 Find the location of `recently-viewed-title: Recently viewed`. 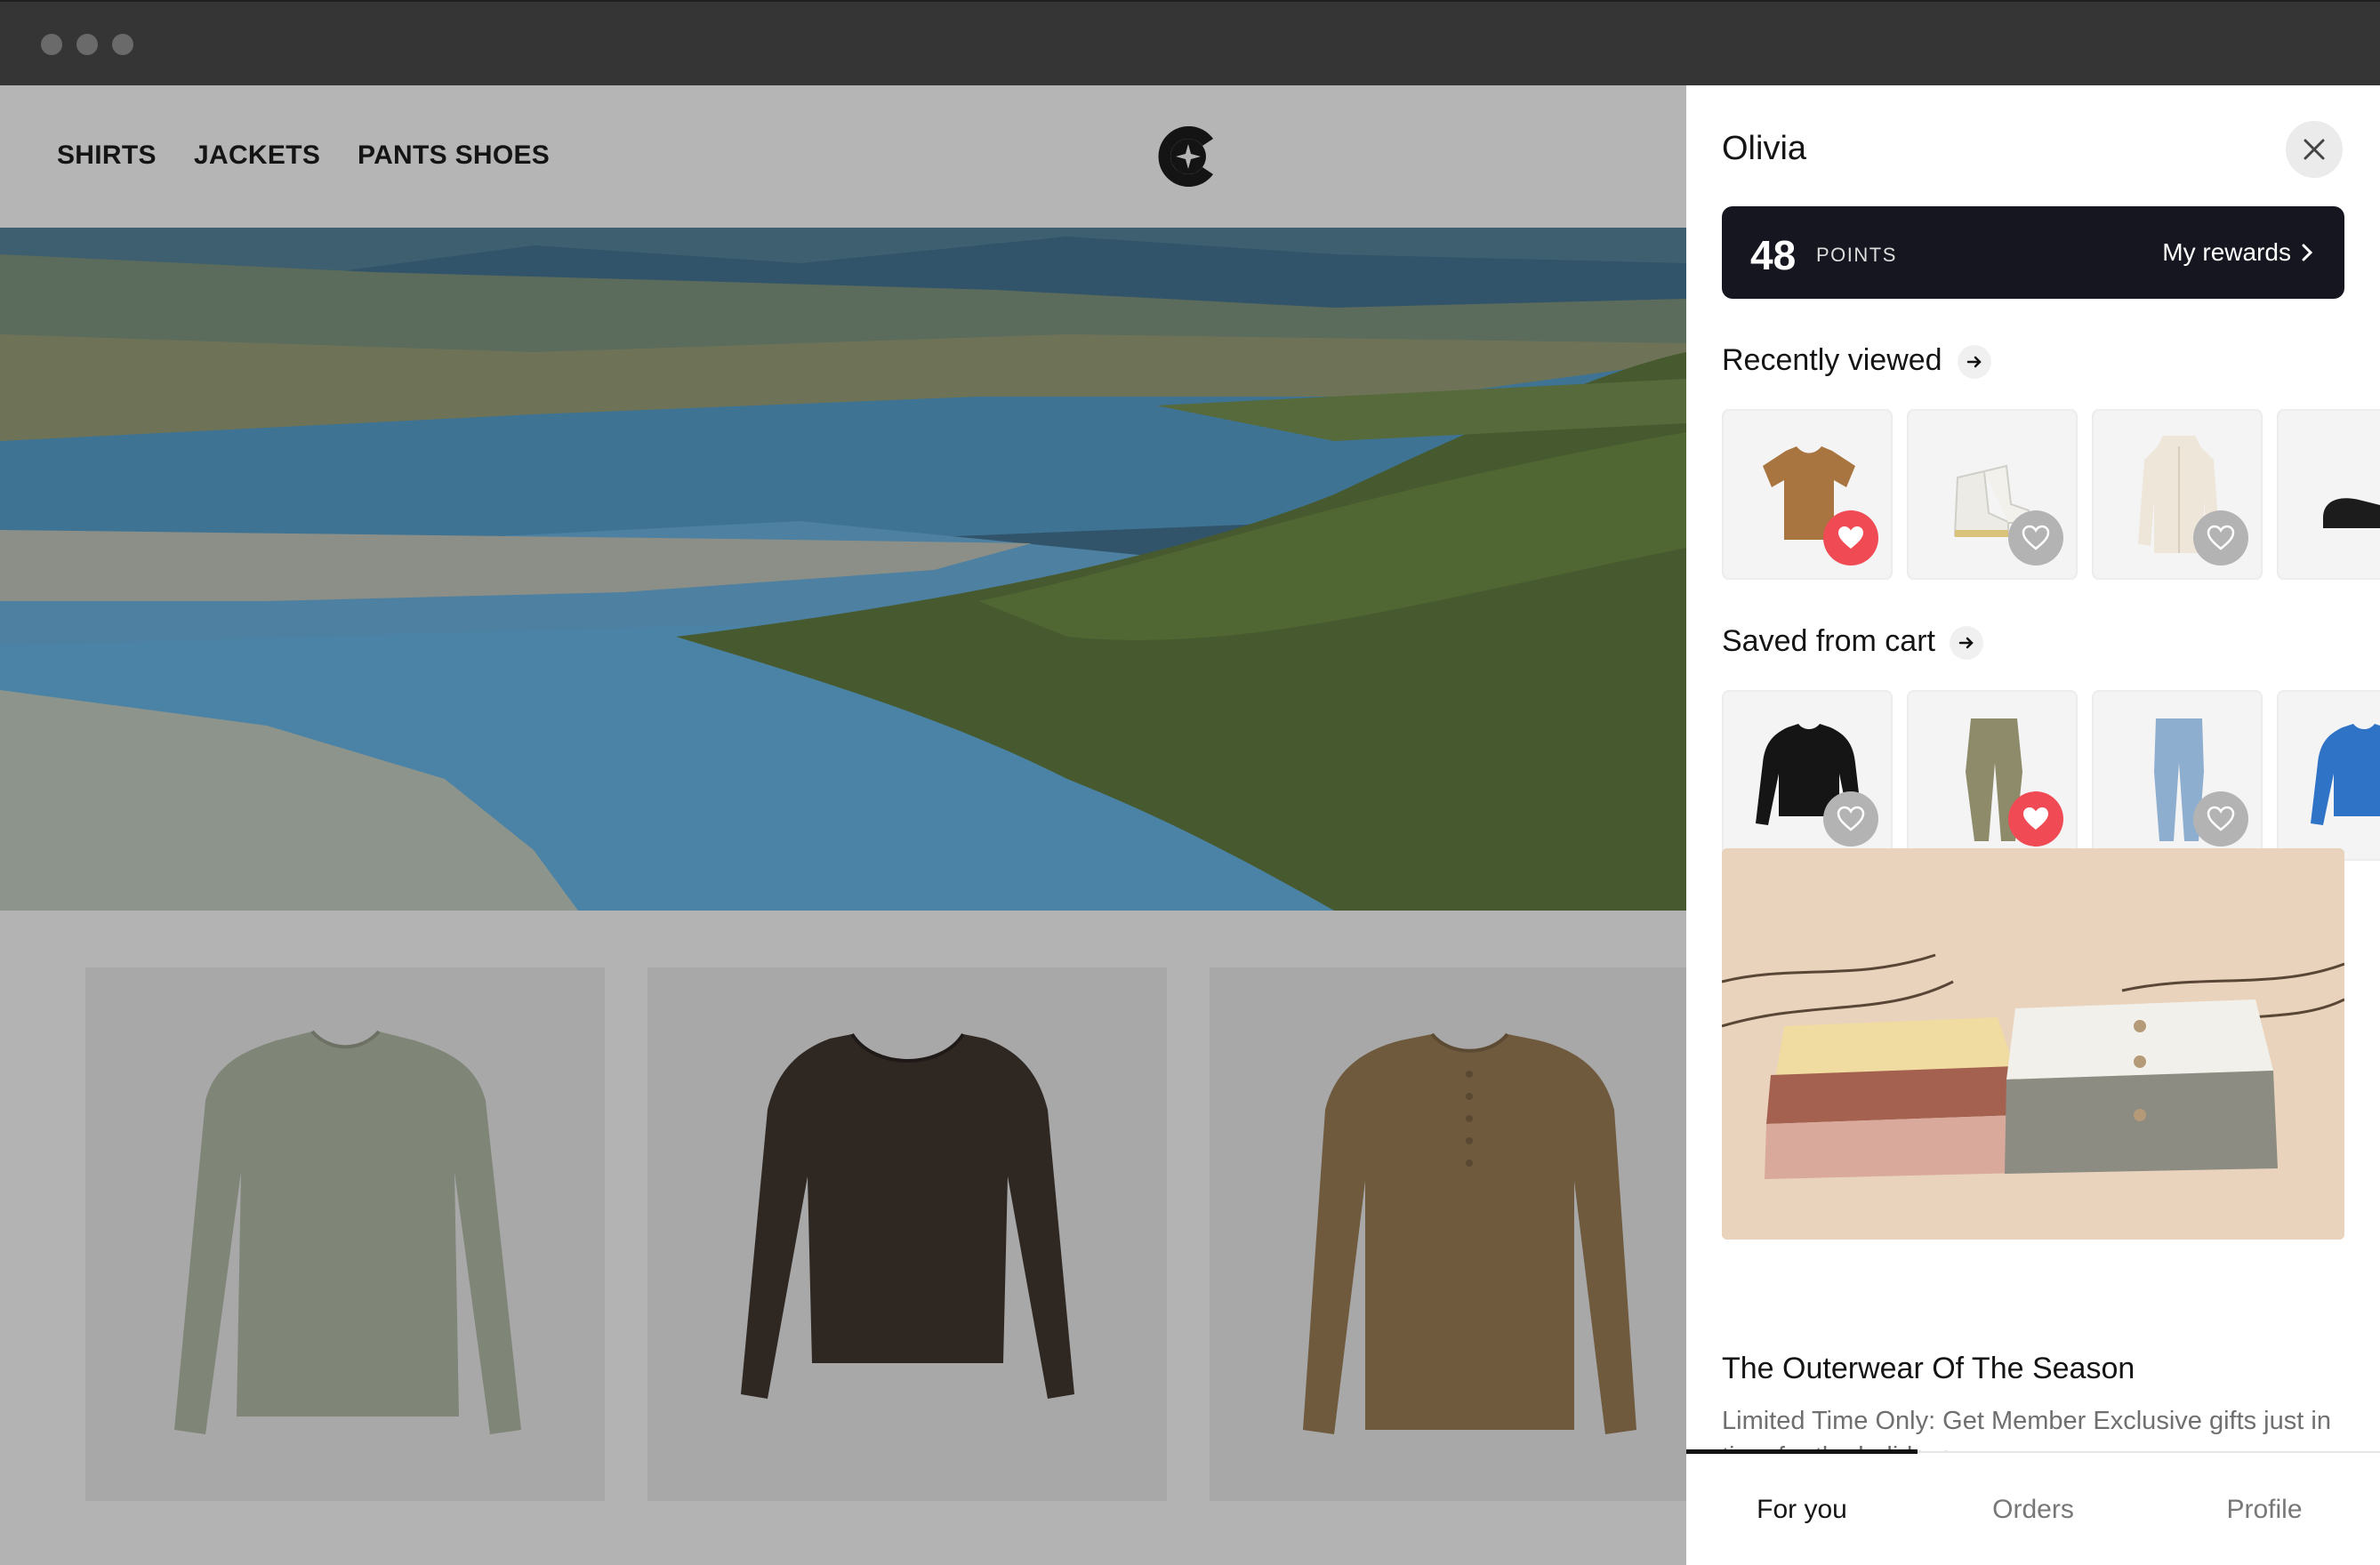

recently-viewed-title: Recently viewed is located at coordinates (1832, 360).